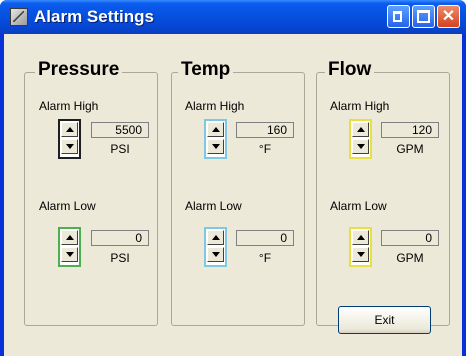 The width and height of the screenshot is (466, 356). I want to click on temp-low-value: 0, so click(265, 238).